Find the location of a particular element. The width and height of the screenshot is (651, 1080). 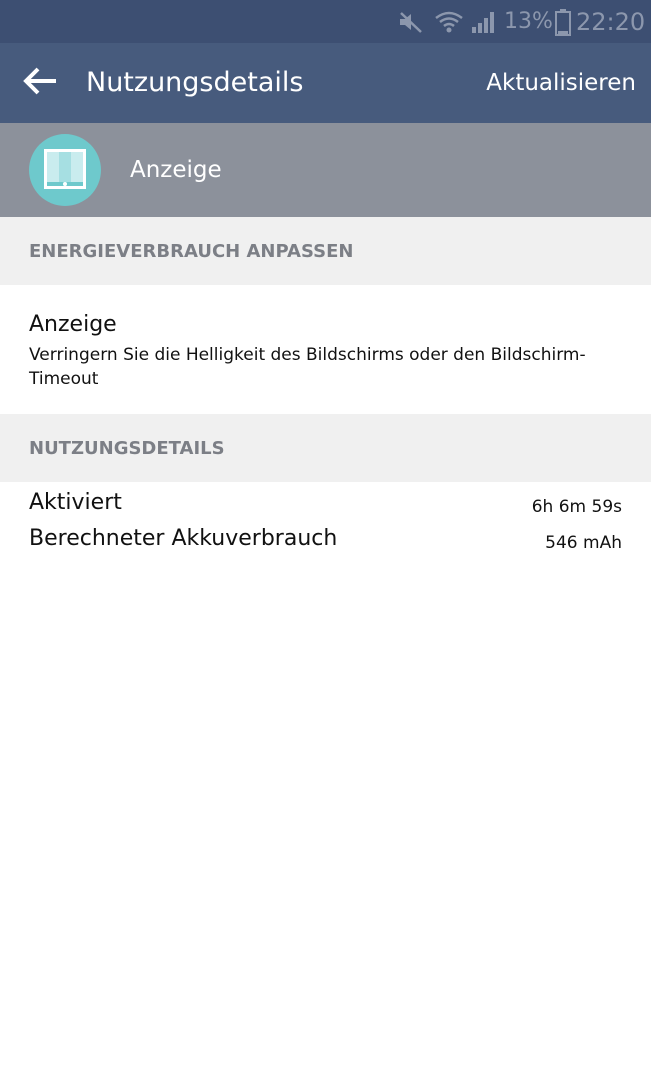

energy-item-title: Anzeige is located at coordinates (73, 324).